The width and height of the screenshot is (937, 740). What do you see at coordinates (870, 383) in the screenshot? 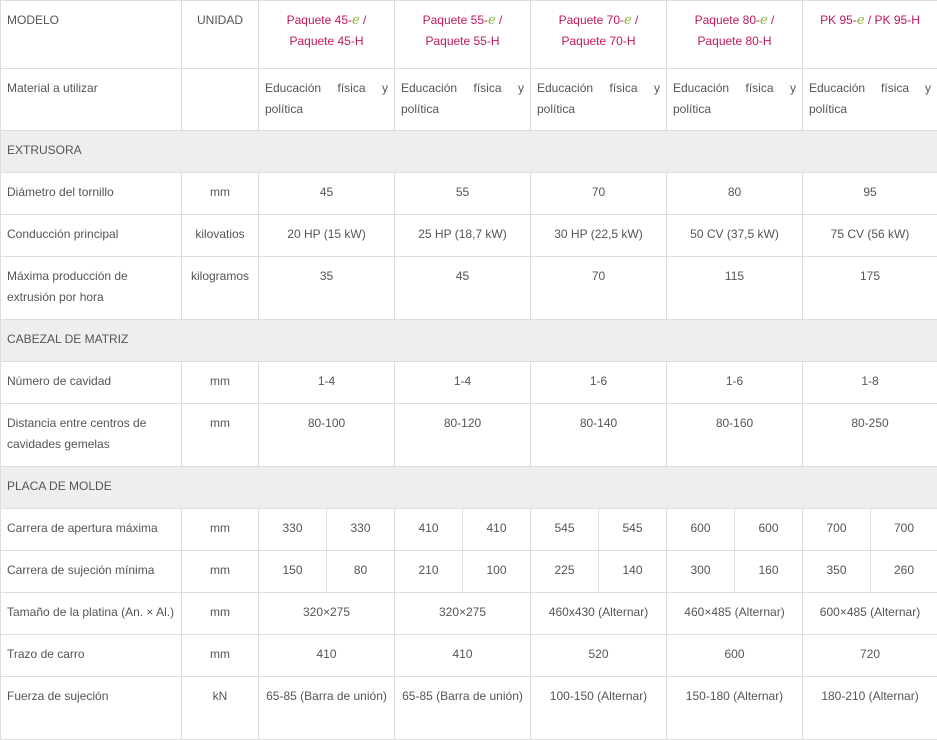
I see `value-cell: 1-8` at bounding box center [870, 383].